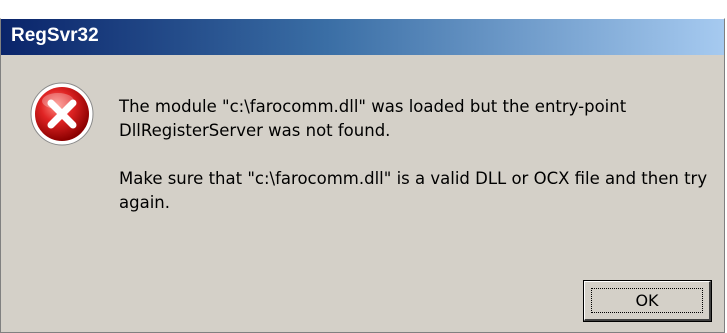 Image resolution: width=727 pixels, height=333 pixels. What do you see at coordinates (363, 9) in the screenshot?
I see `cropped-background-strip` at bounding box center [363, 9].